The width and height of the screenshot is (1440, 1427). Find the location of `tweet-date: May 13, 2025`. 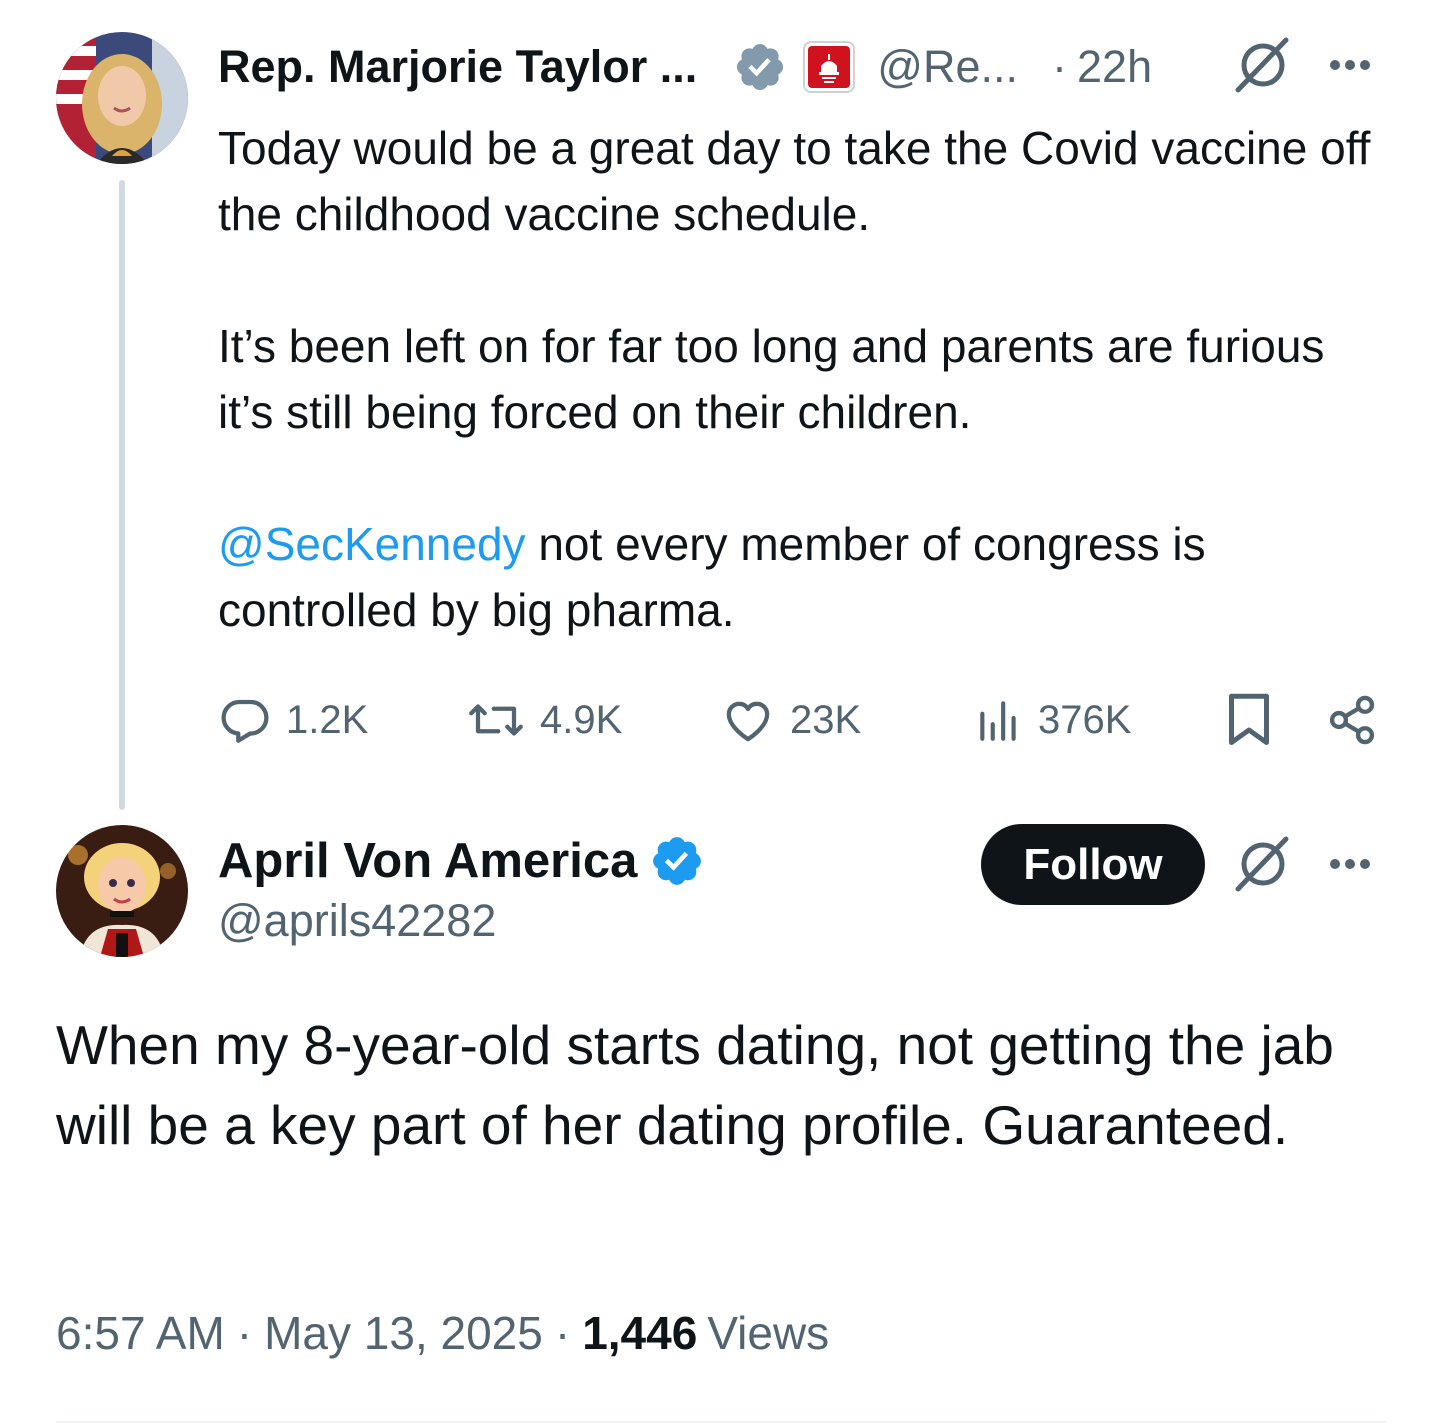

tweet-date: May 13, 2025 is located at coordinates (403, 1333).